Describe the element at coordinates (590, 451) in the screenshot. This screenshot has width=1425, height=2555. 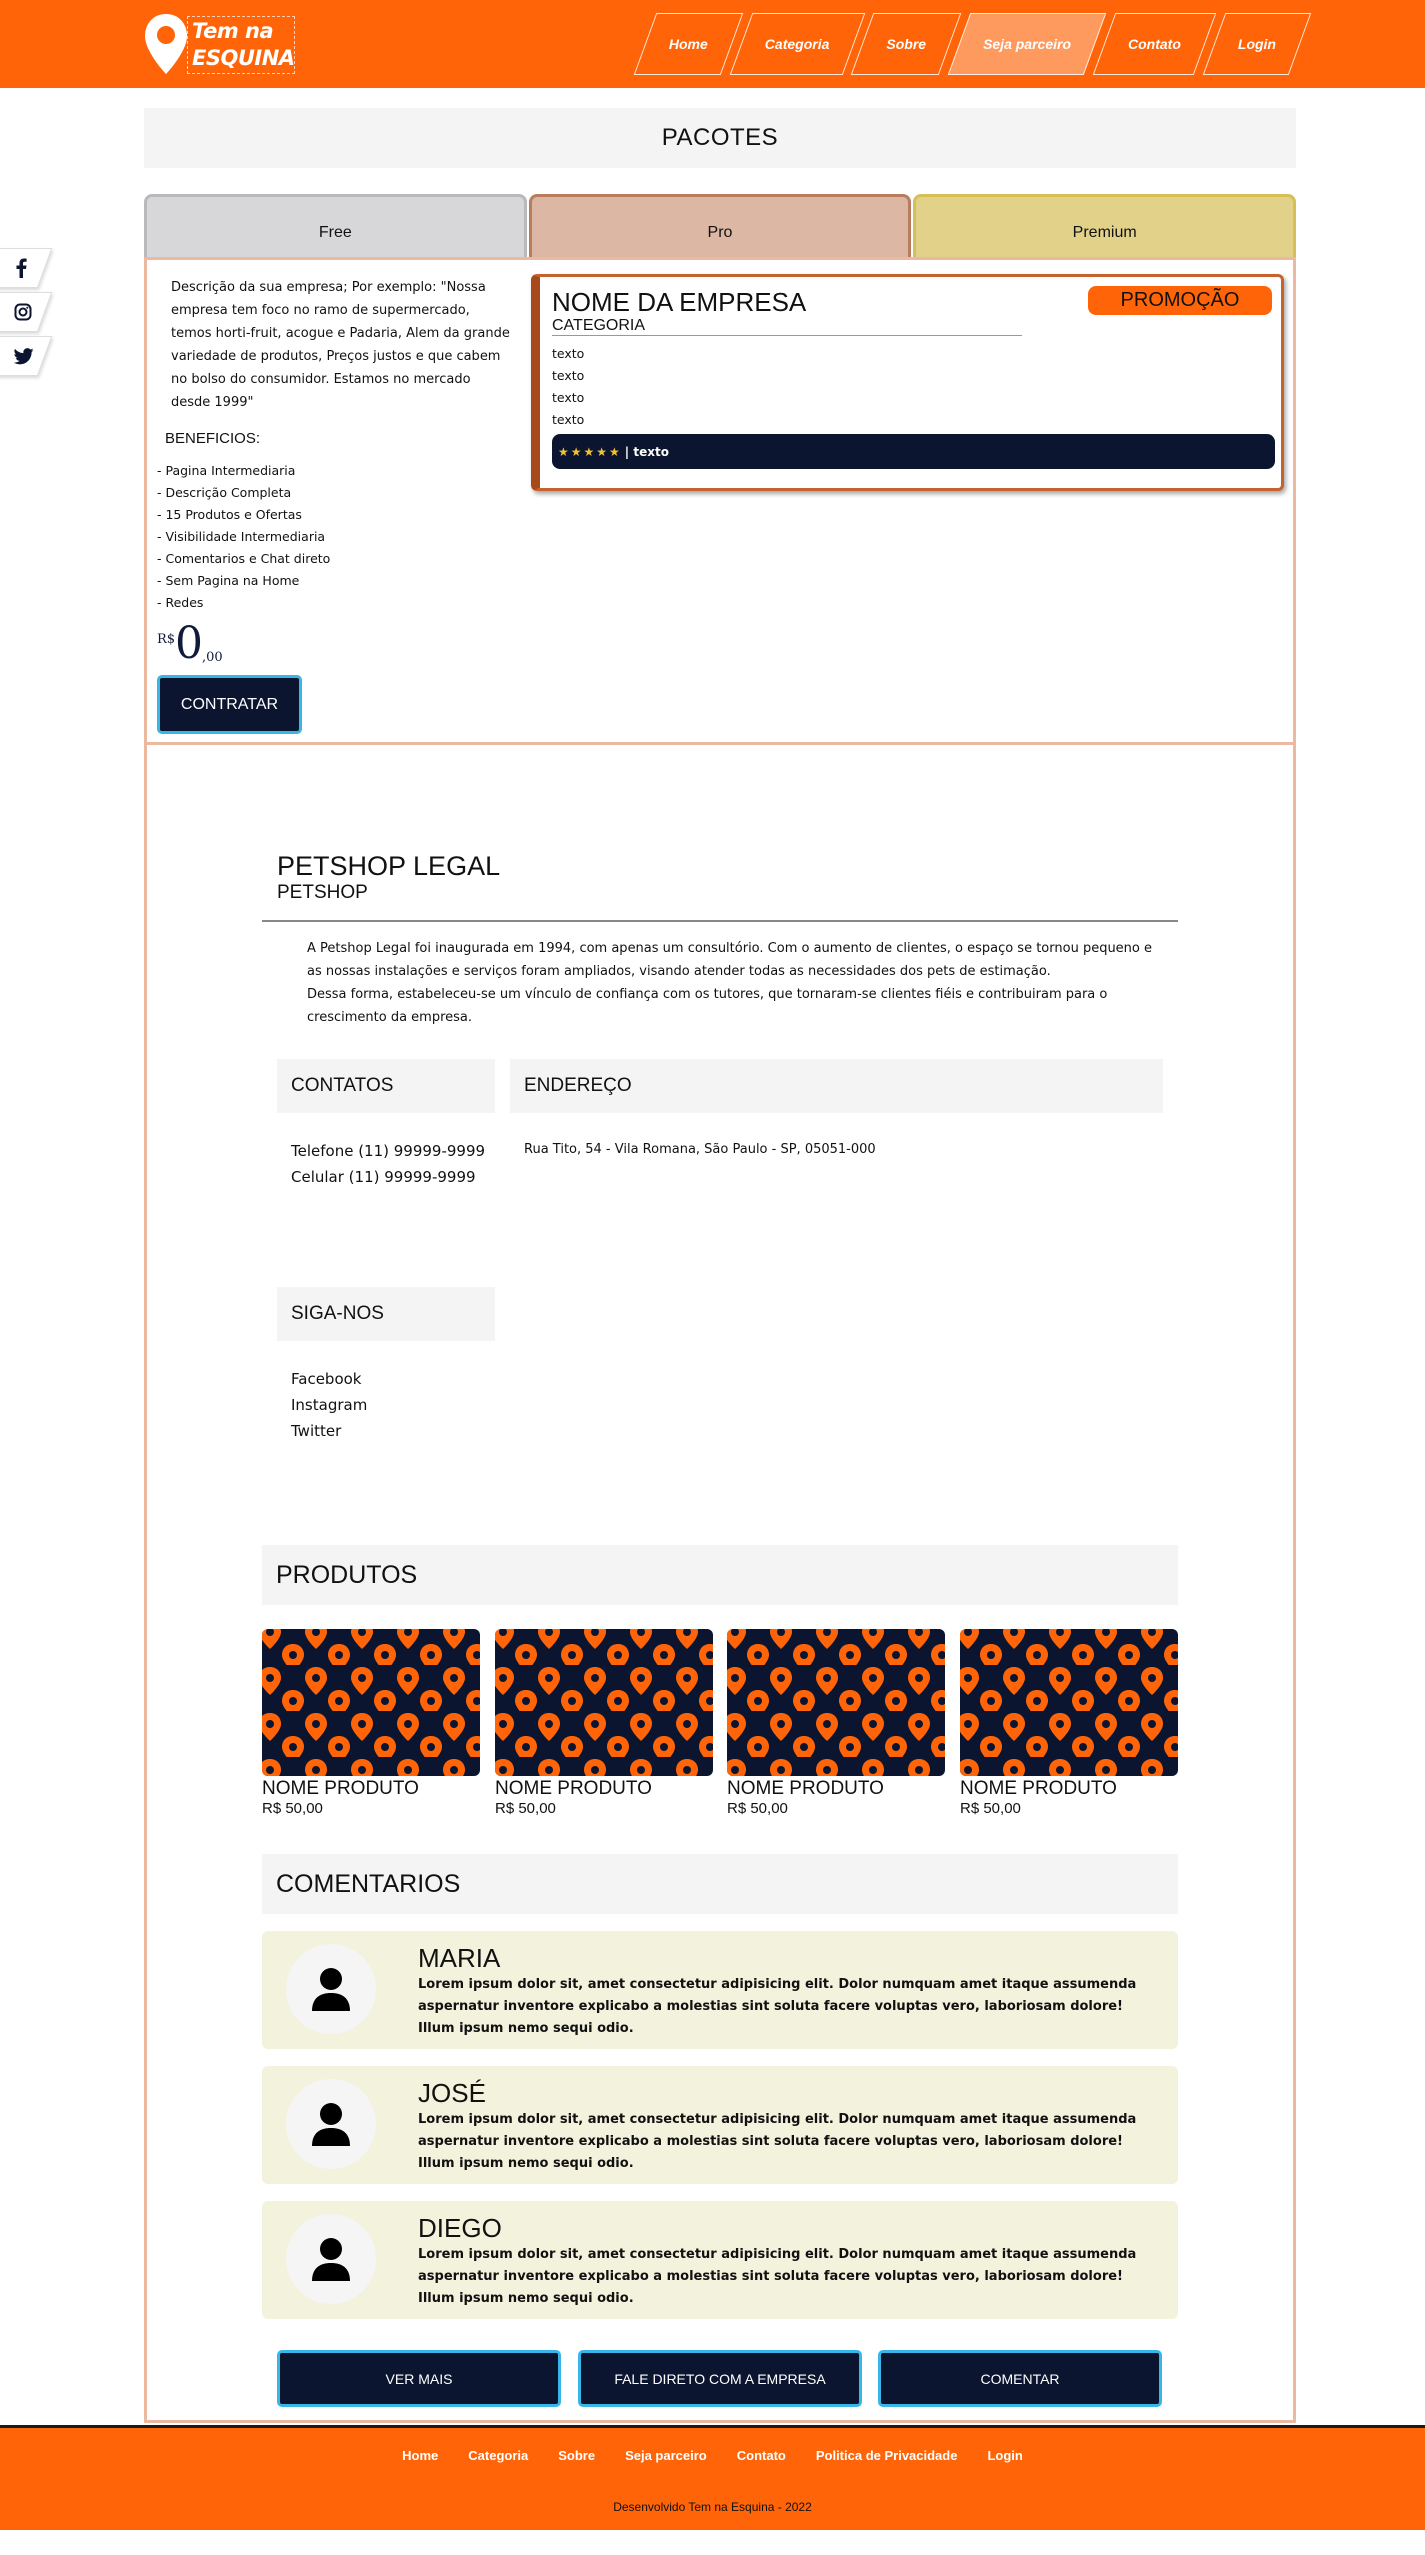
I see `star-rating-icon: ★★★★★` at that location.